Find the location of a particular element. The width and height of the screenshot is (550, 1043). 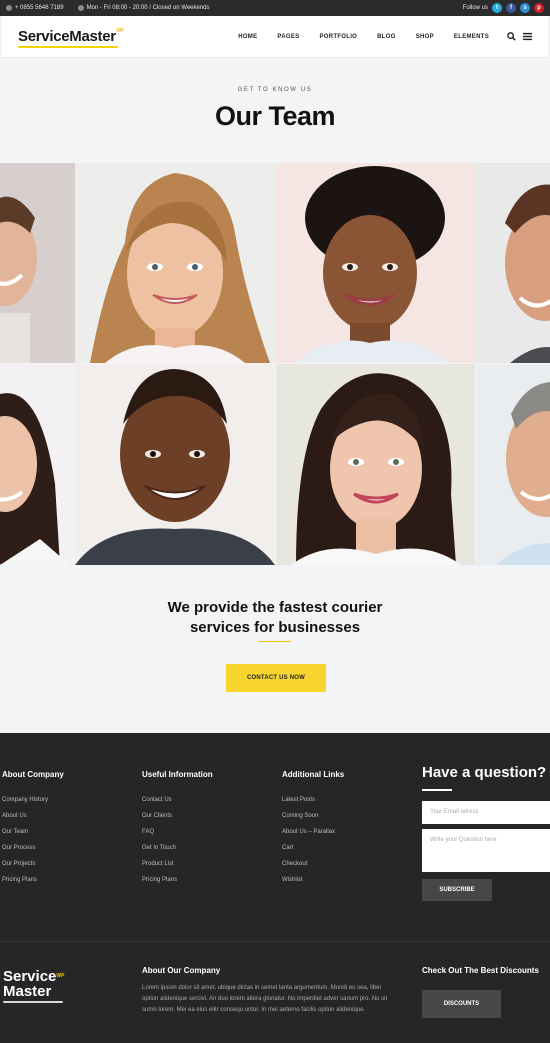

site-logo: ServiceMaster WP is located at coordinates (71, 38).